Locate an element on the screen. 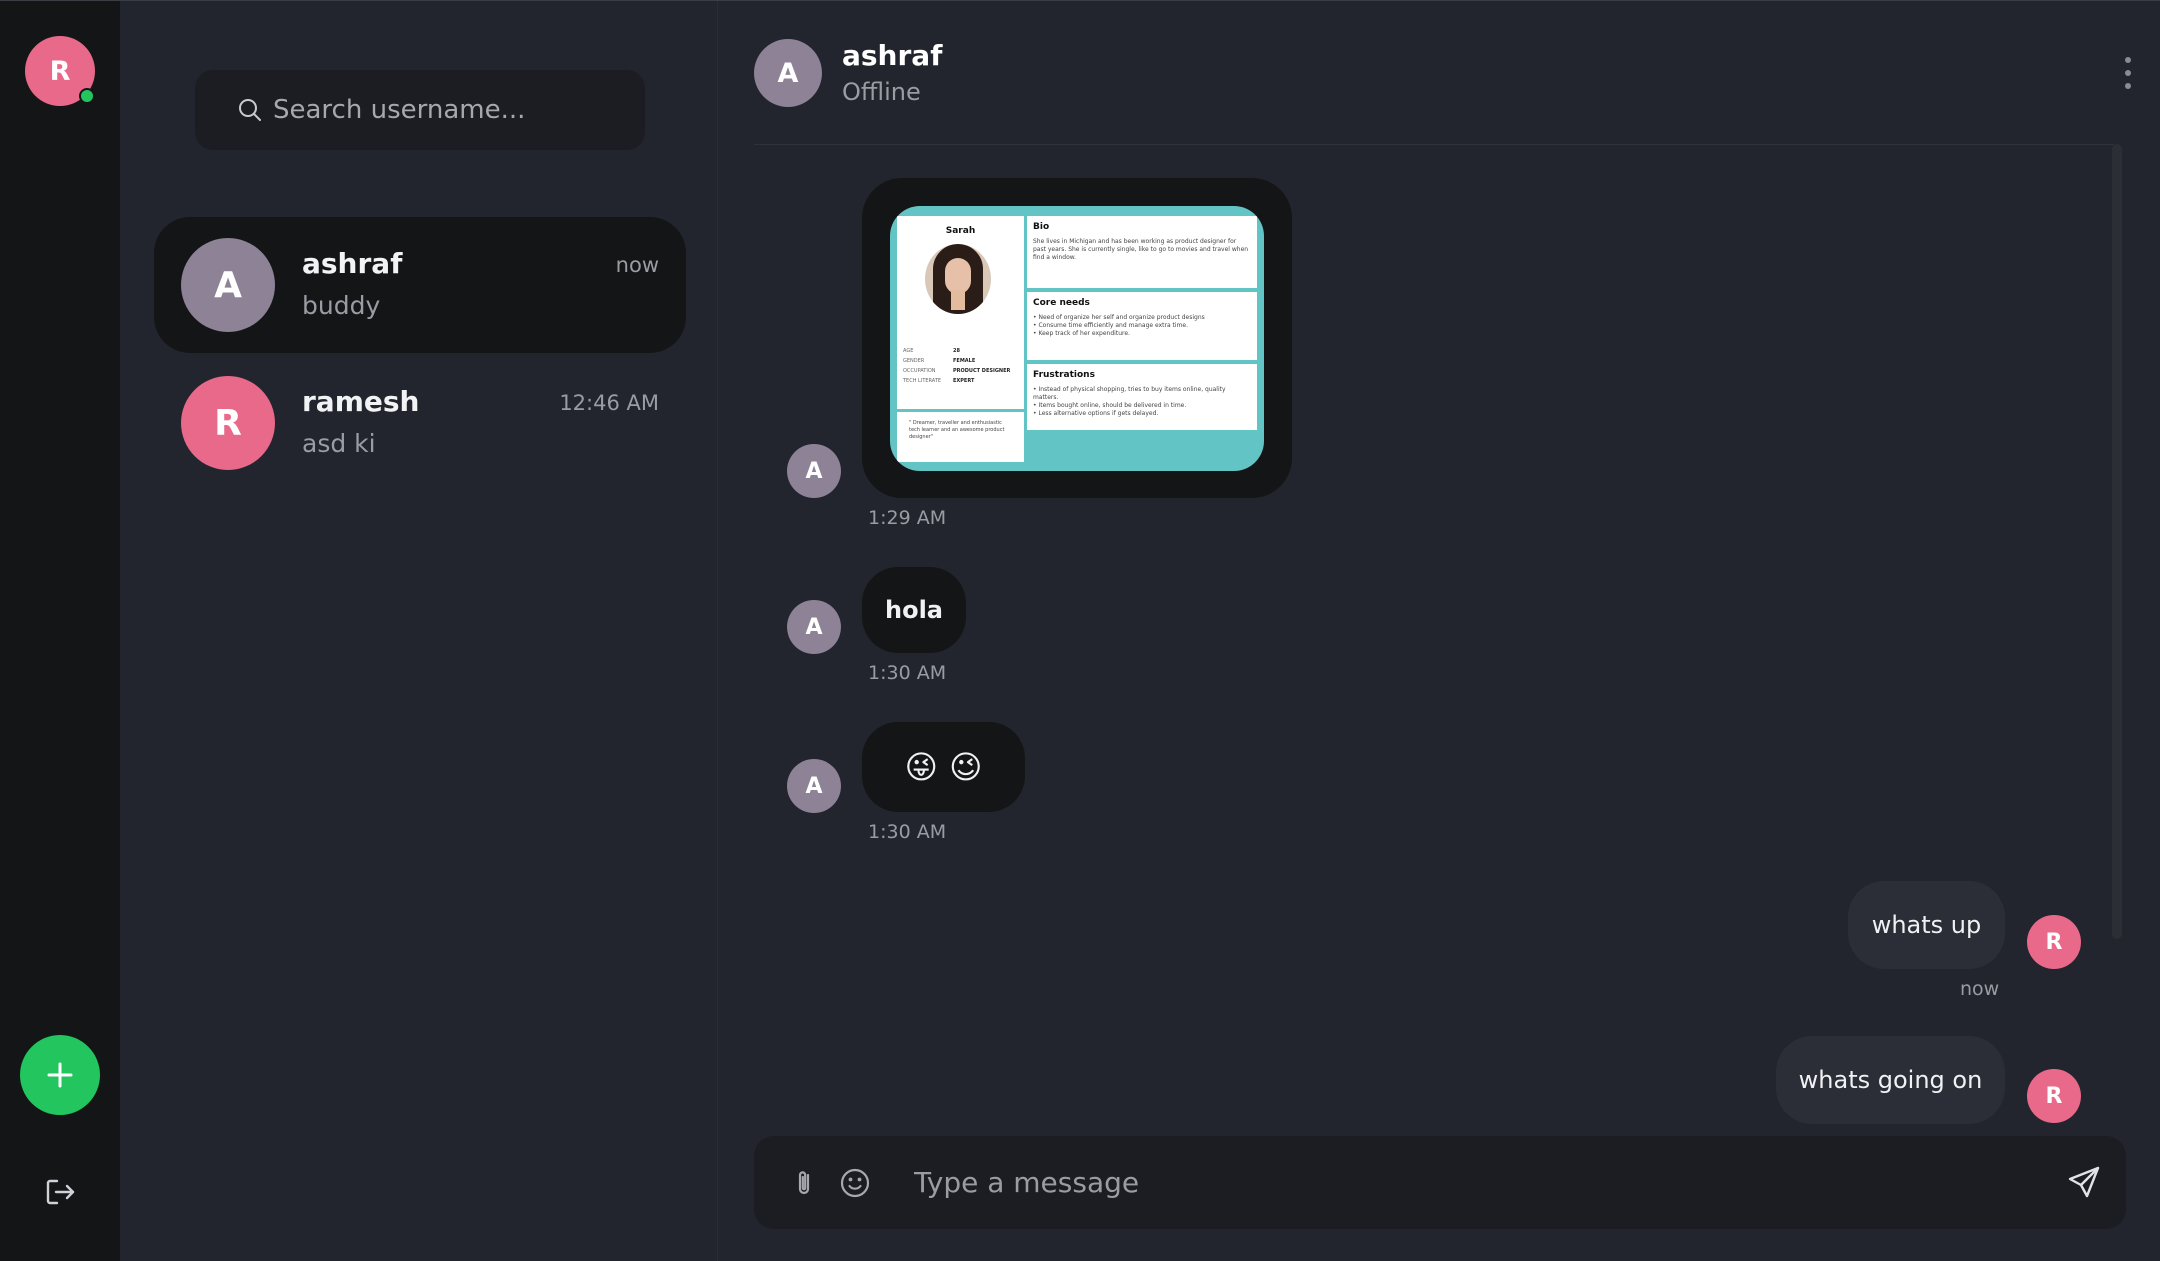 The width and height of the screenshot is (2160, 1261). persona-name: Sarah is located at coordinates (960, 231).